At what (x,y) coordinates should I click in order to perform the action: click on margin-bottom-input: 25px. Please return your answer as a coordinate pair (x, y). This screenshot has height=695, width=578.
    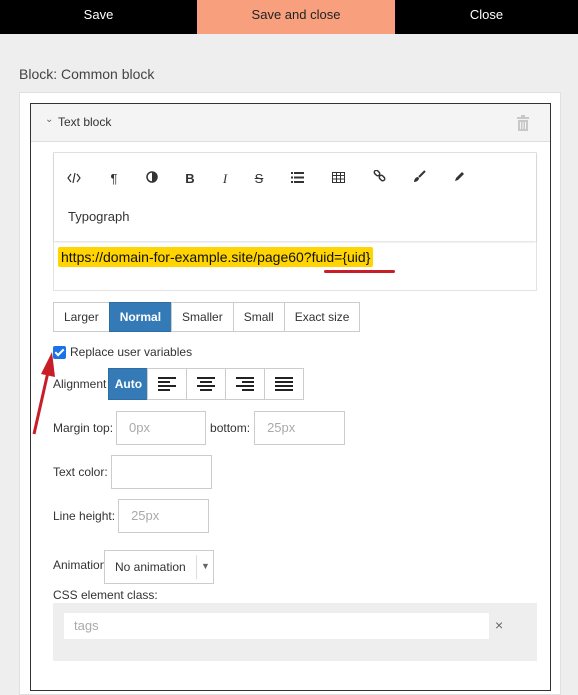
    Looking at the image, I should click on (300, 428).